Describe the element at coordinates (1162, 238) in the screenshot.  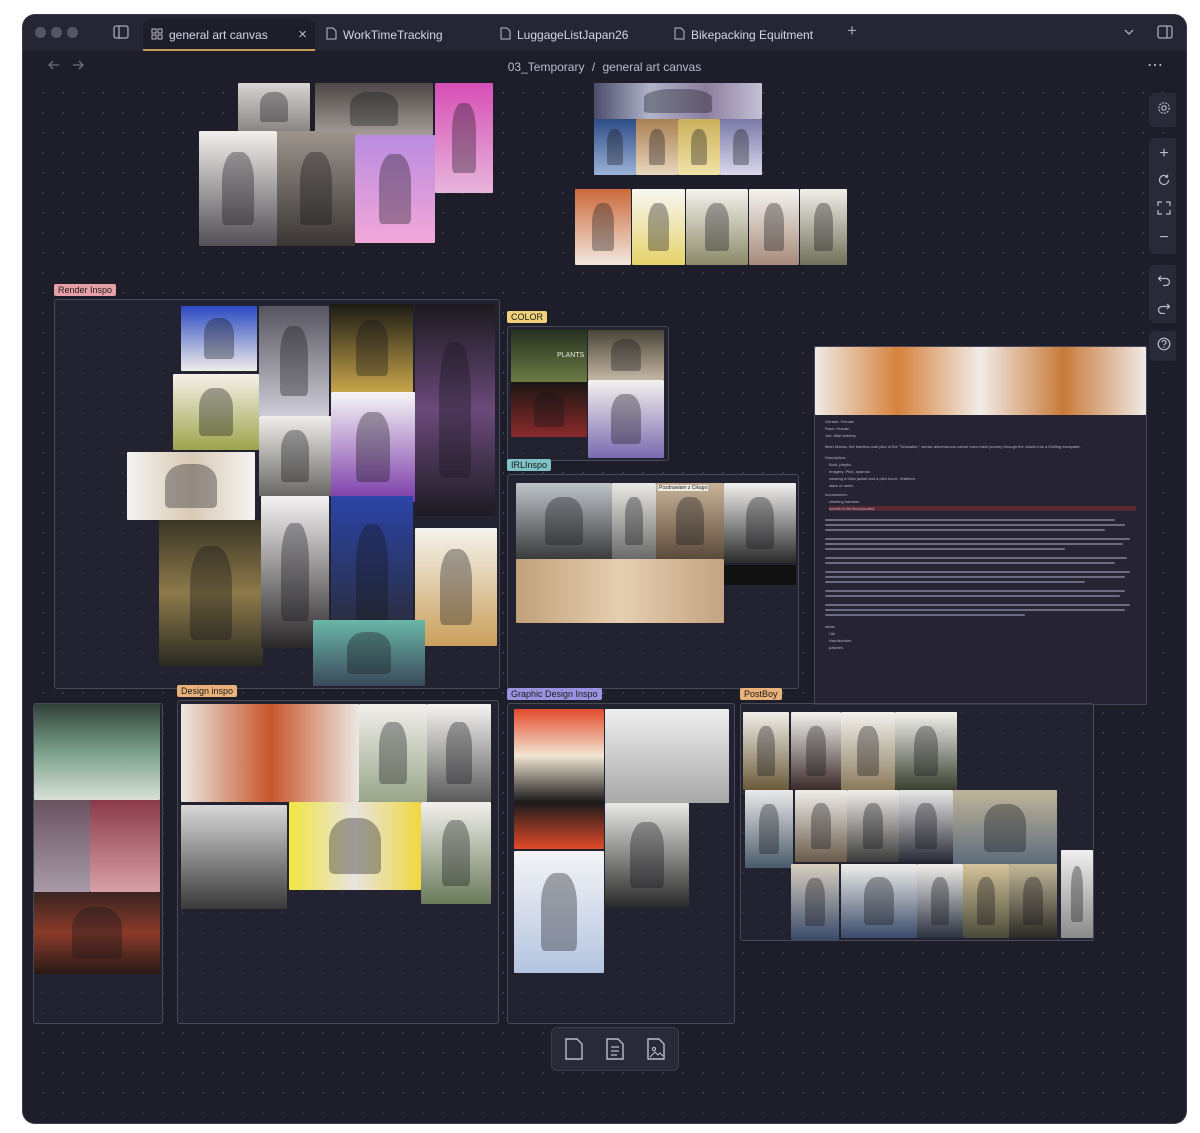
I see `zoom-out-button: −` at that location.